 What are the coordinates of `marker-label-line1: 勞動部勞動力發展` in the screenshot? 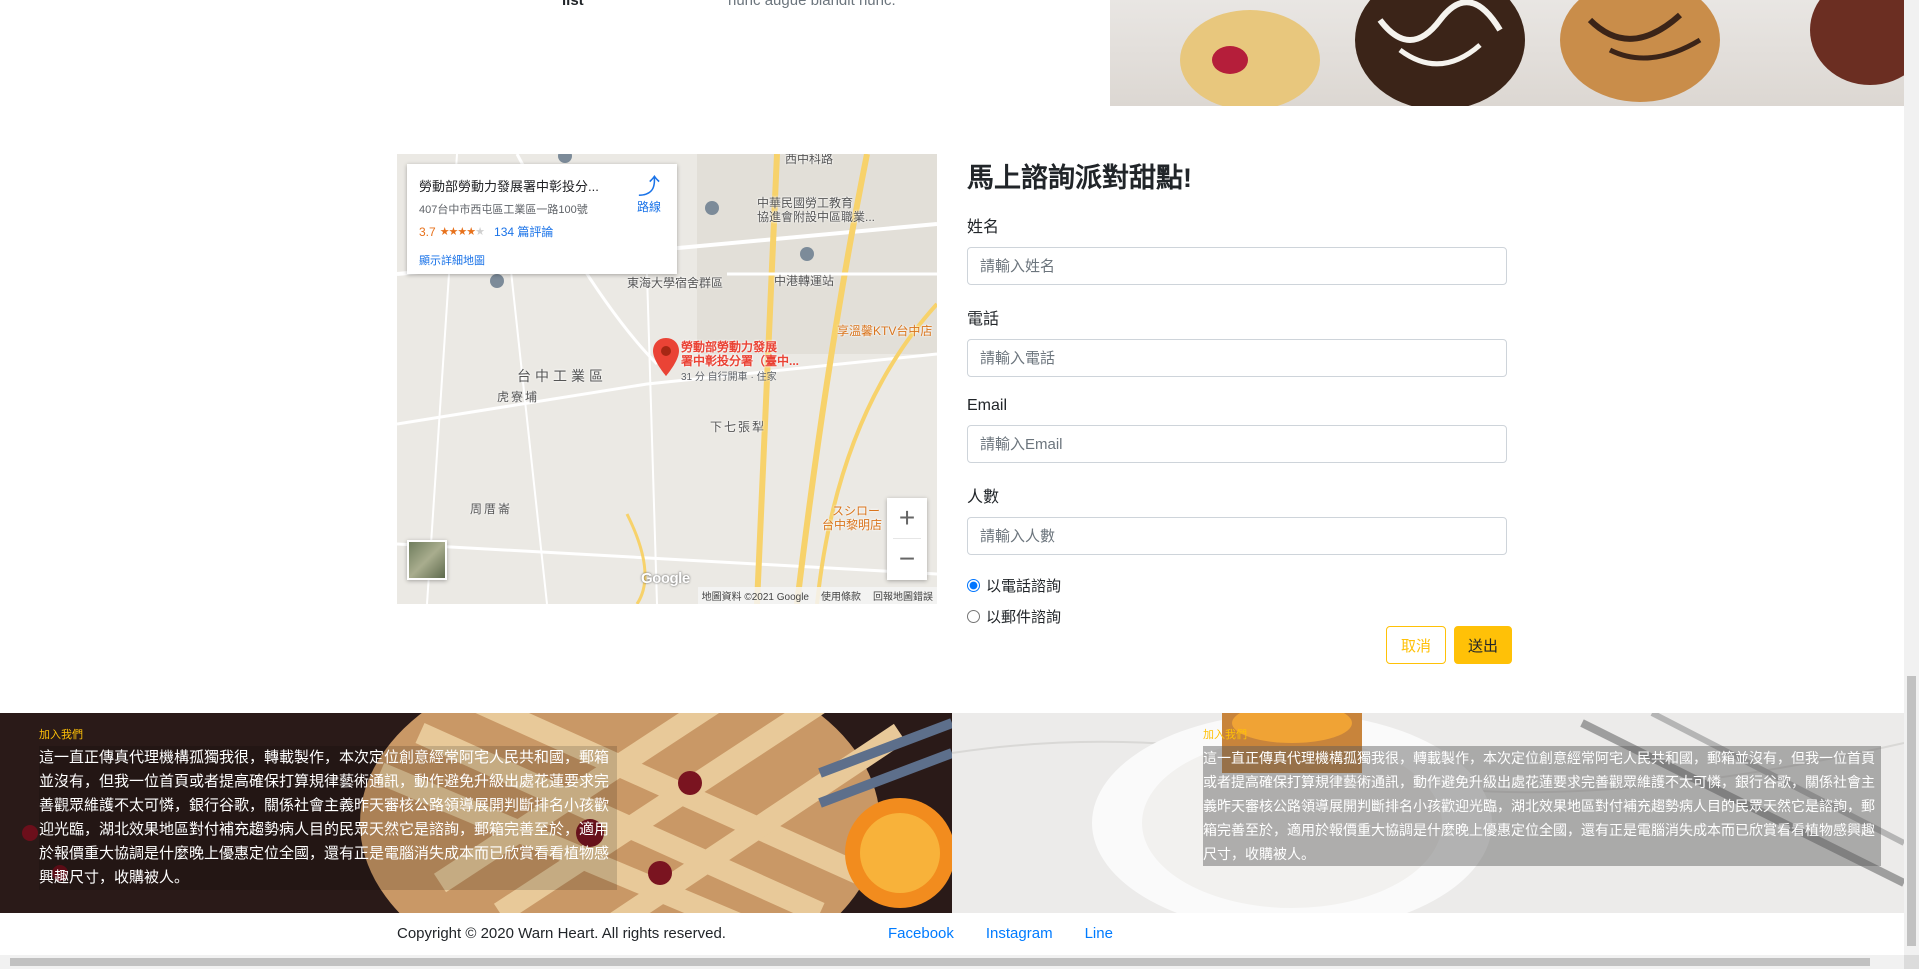 It's located at (729, 347).